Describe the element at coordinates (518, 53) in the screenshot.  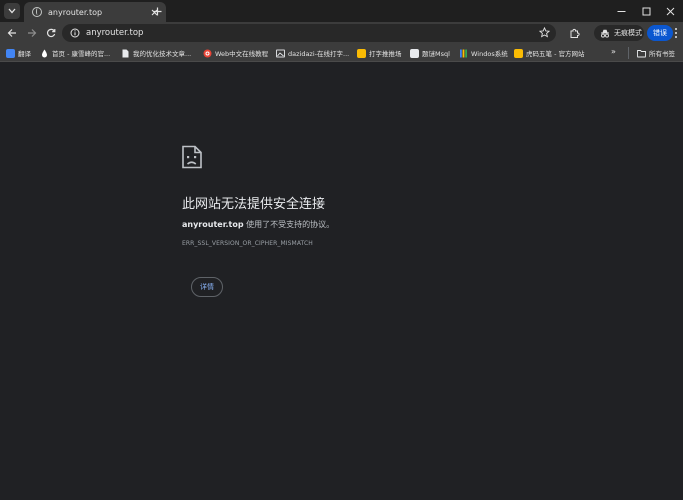
I see `tiger-icon` at that location.